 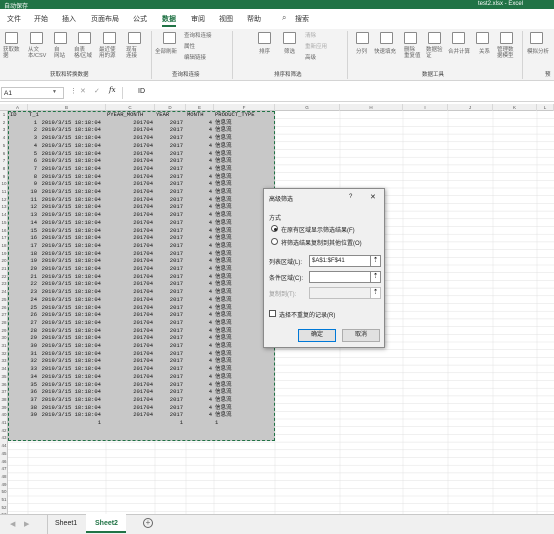 I want to click on copy-to-input, so click(x=341, y=293).